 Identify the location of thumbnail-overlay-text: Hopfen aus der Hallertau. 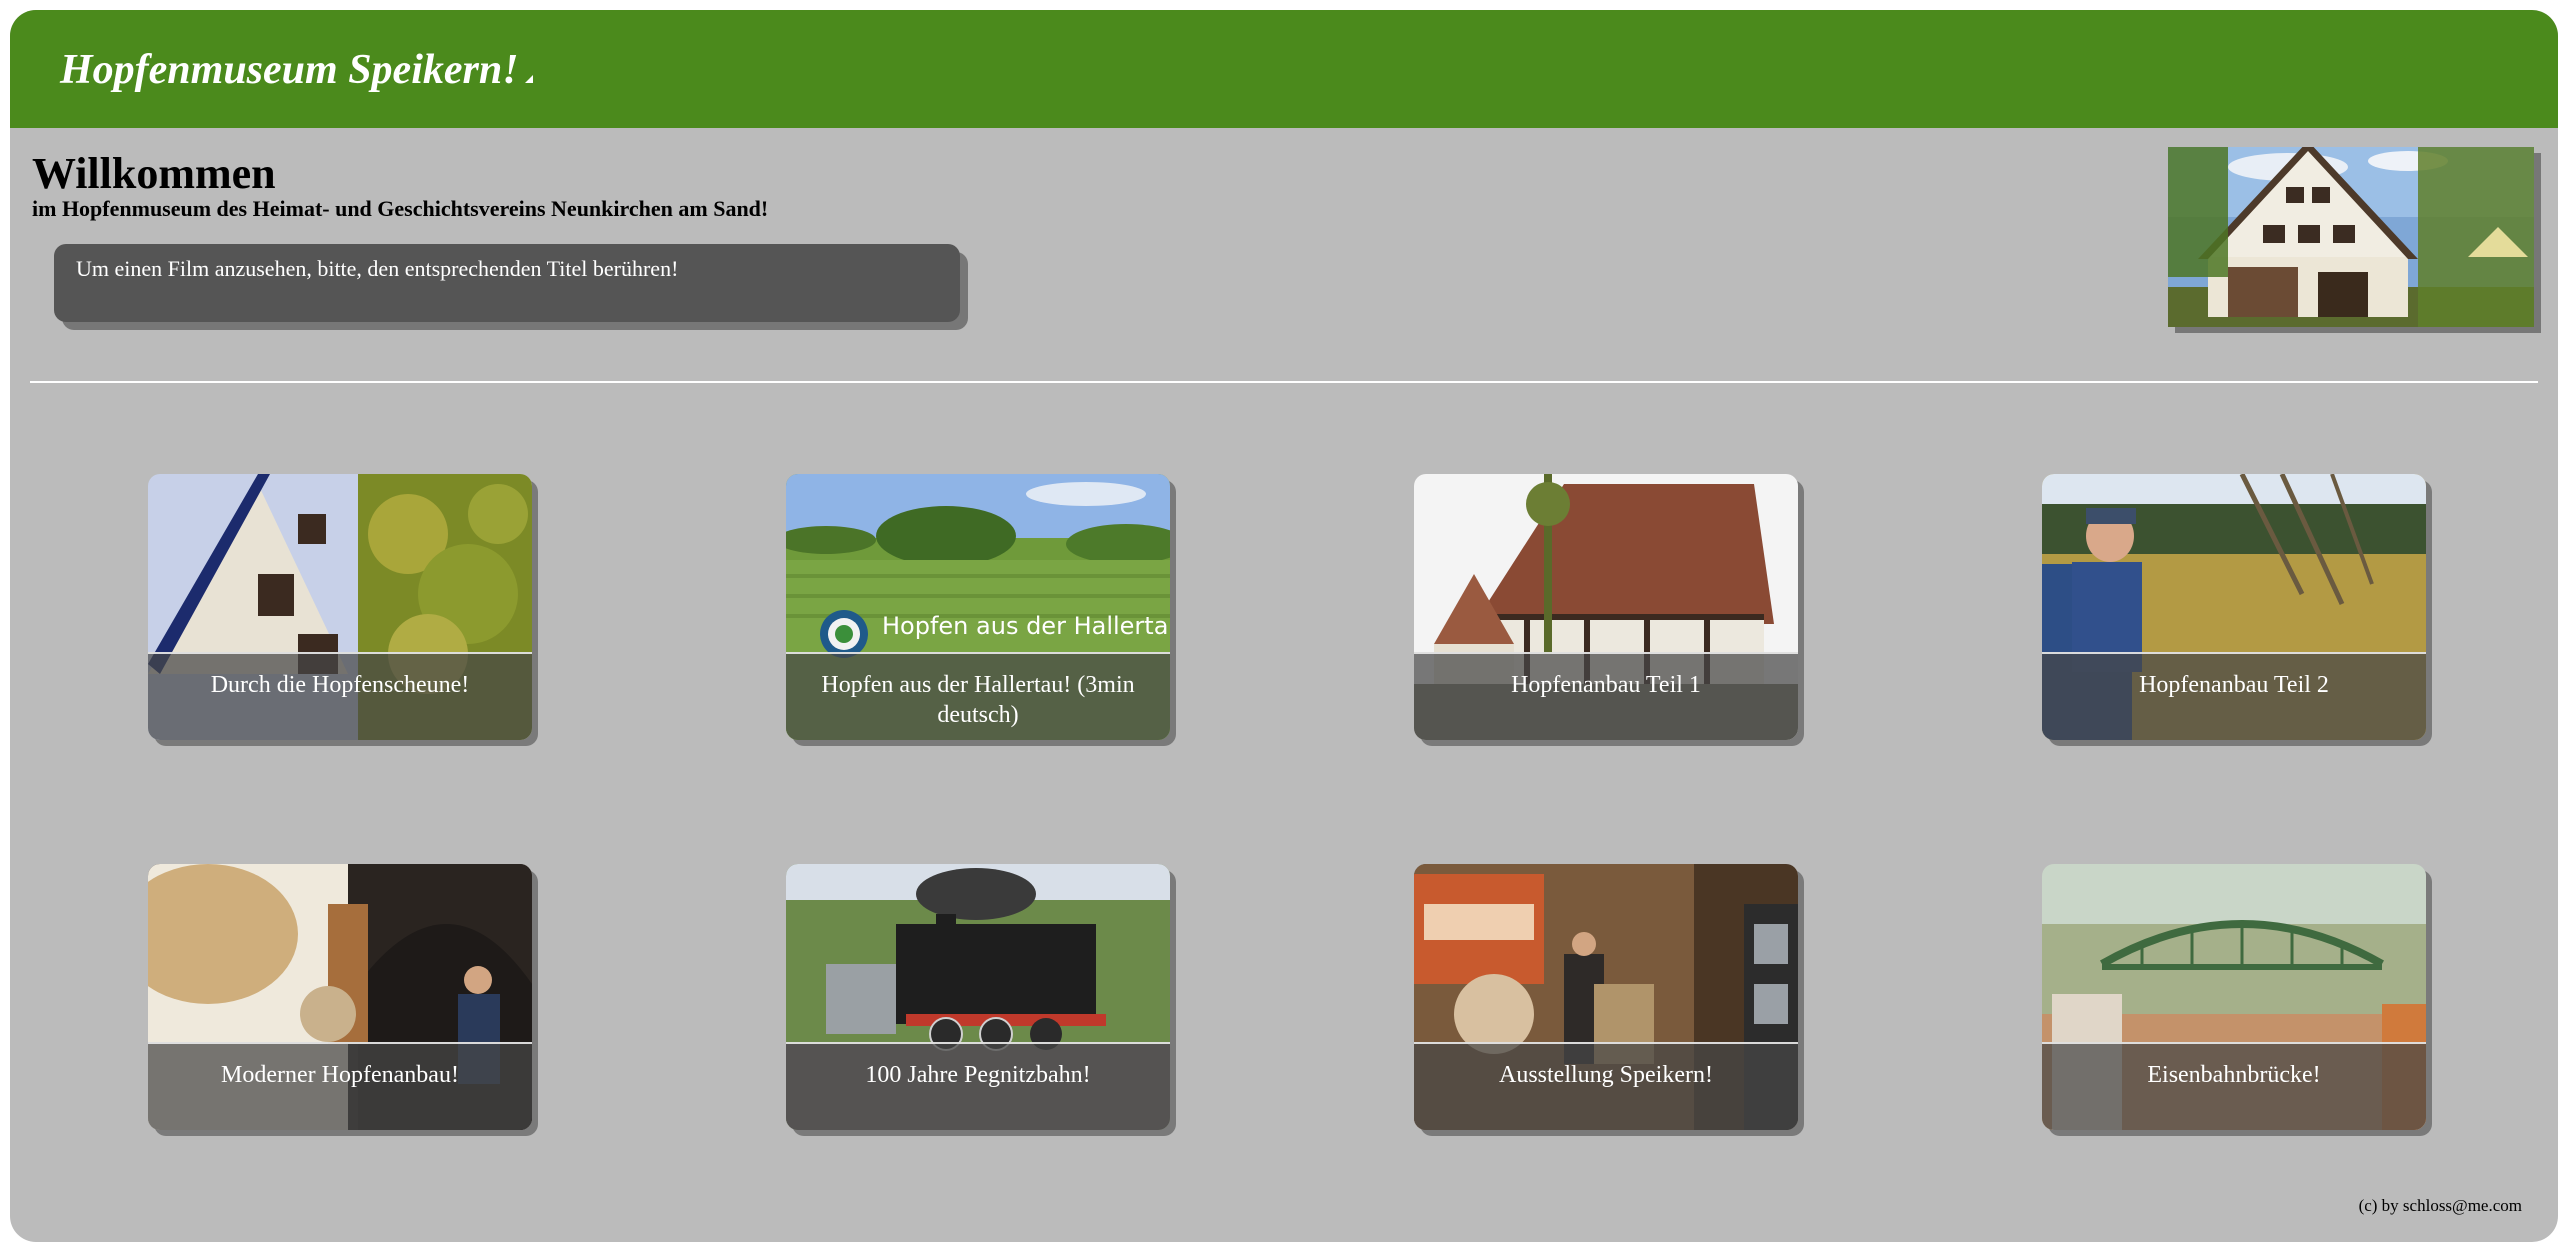
(1026, 626).